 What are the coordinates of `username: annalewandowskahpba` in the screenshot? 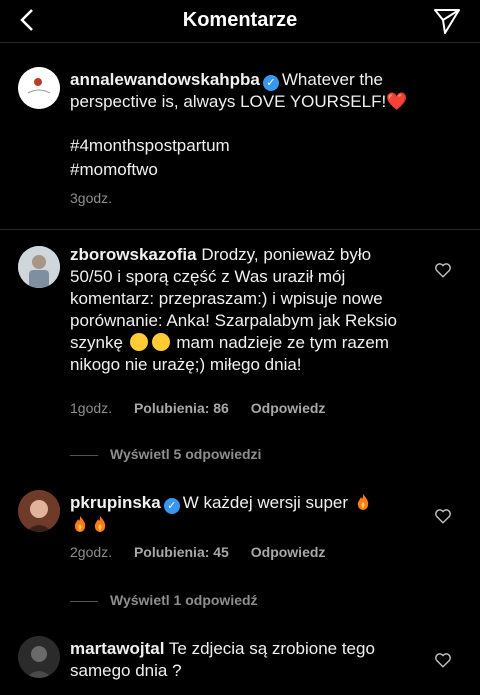 It's located at (165, 79).